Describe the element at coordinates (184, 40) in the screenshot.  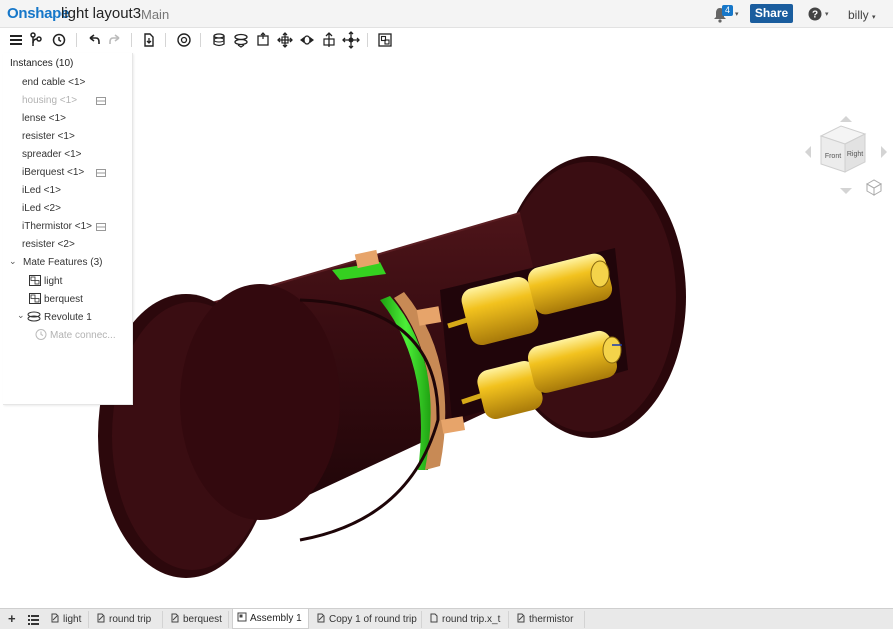
I see `mate-connector-button` at that location.